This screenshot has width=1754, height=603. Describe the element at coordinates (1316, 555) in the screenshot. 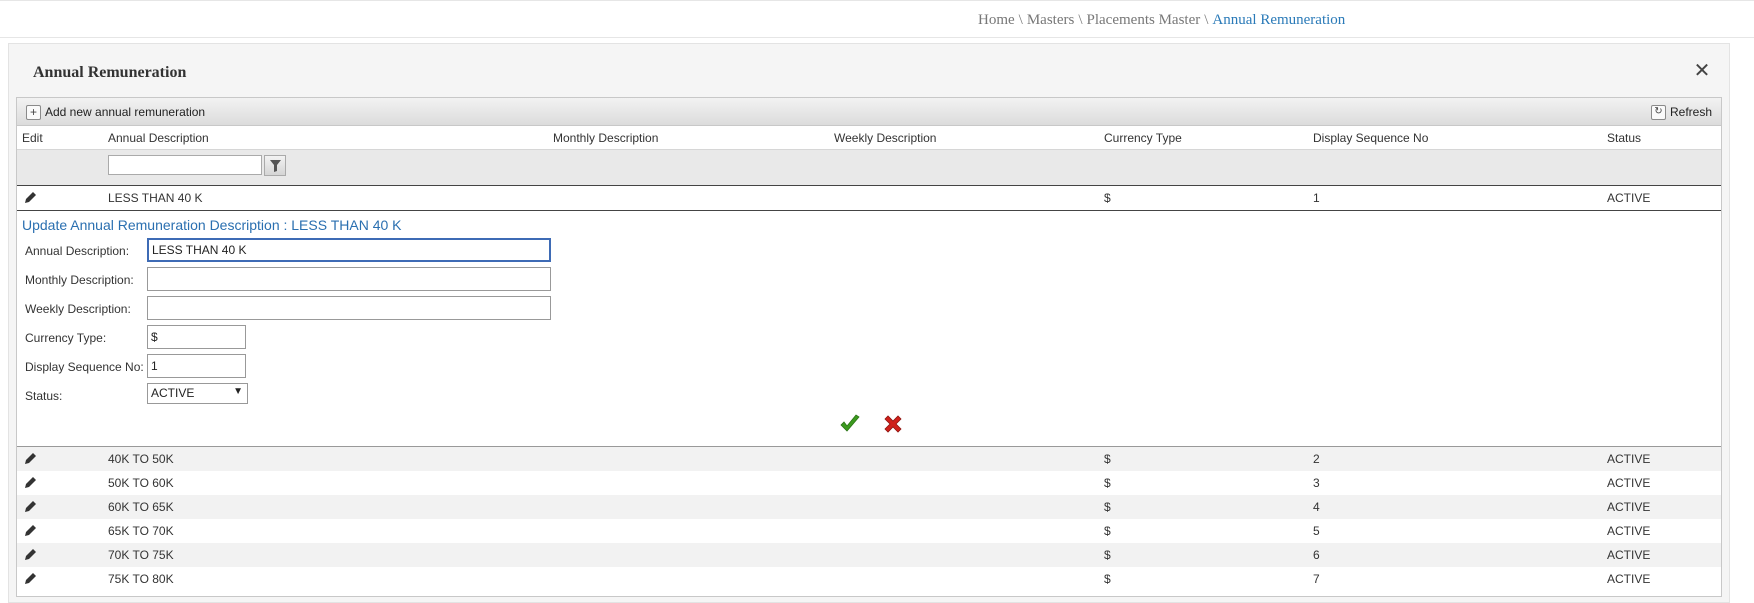

I see `cell-display-sequence-no: 6` at that location.